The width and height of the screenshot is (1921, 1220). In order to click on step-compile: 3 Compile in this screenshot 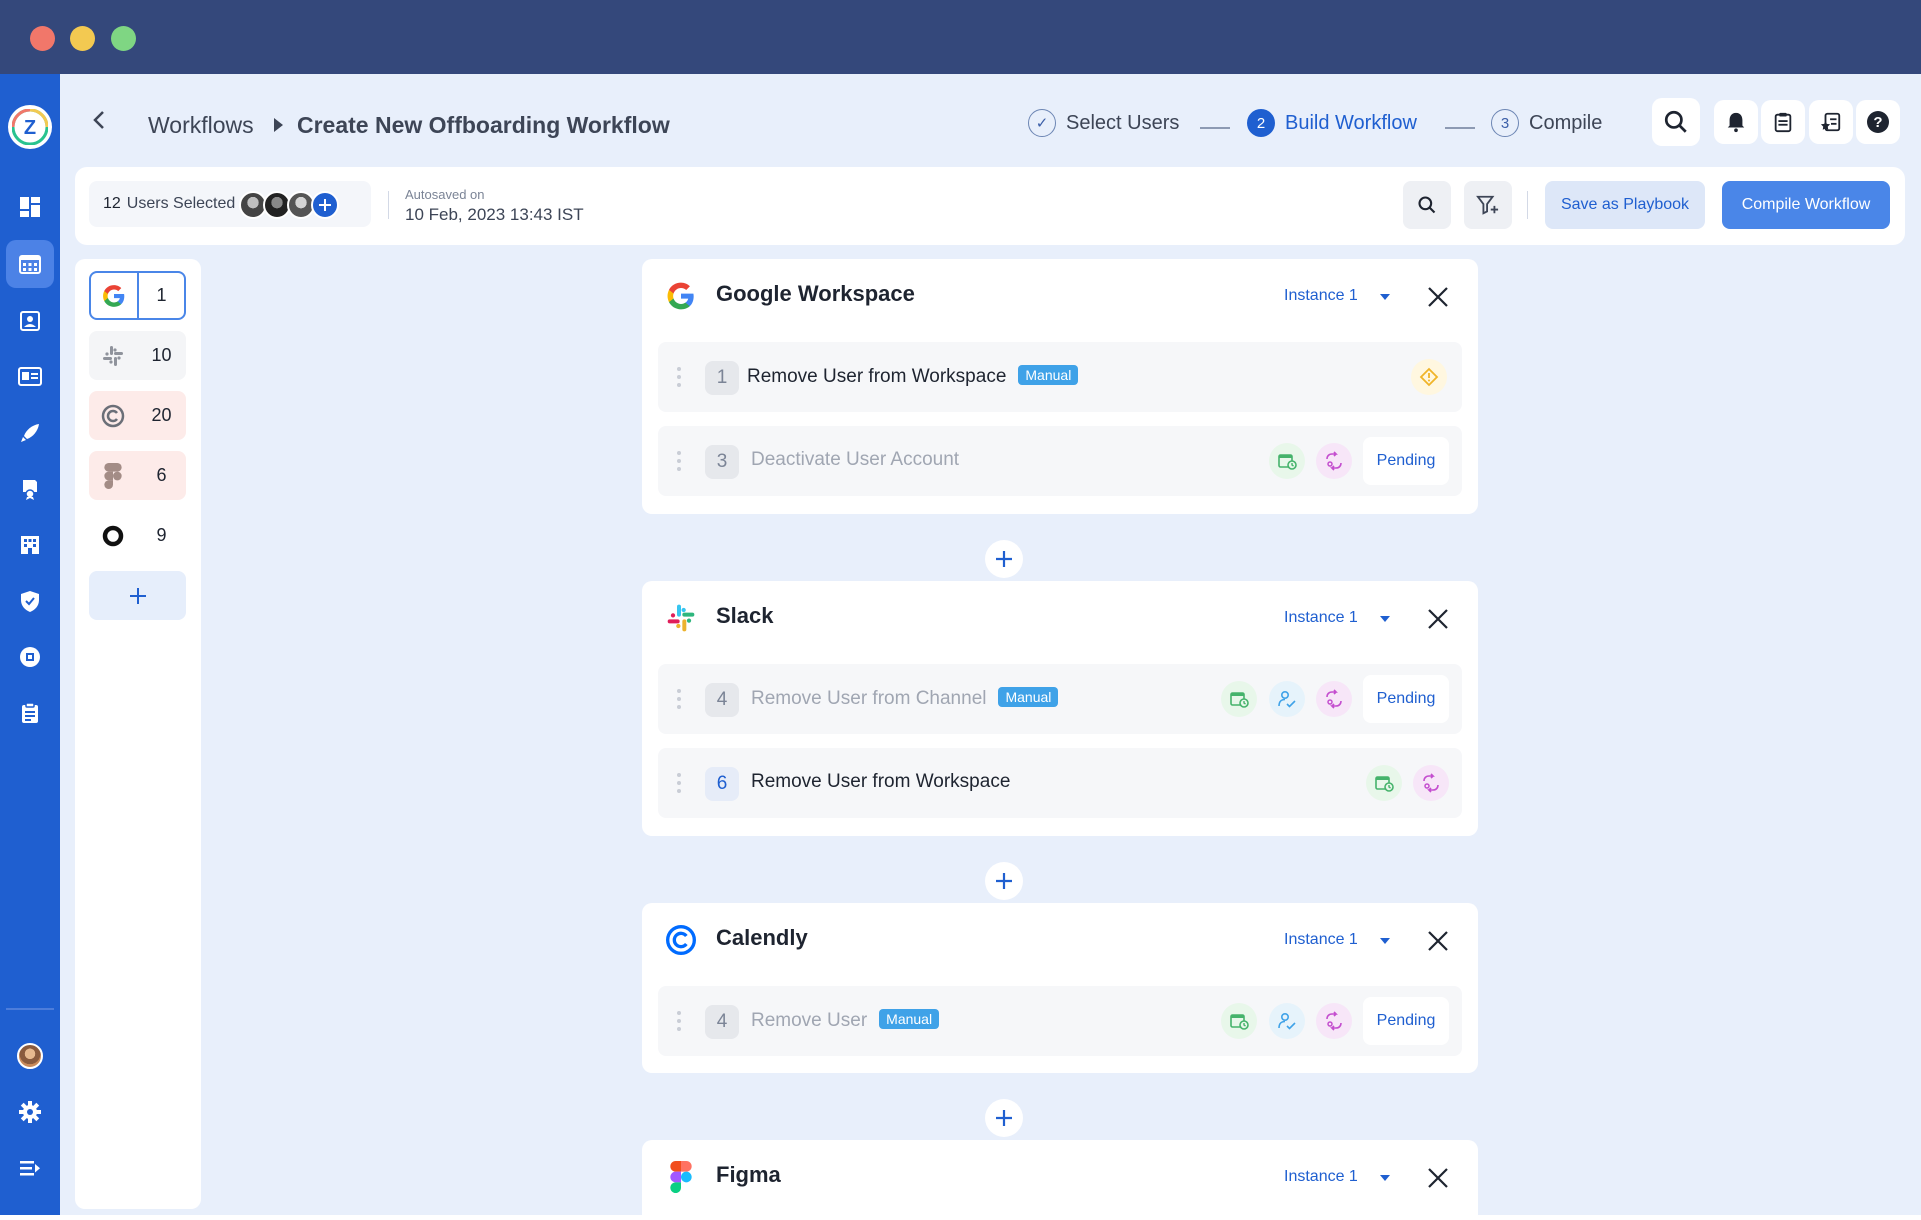, I will do `click(1546, 123)`.